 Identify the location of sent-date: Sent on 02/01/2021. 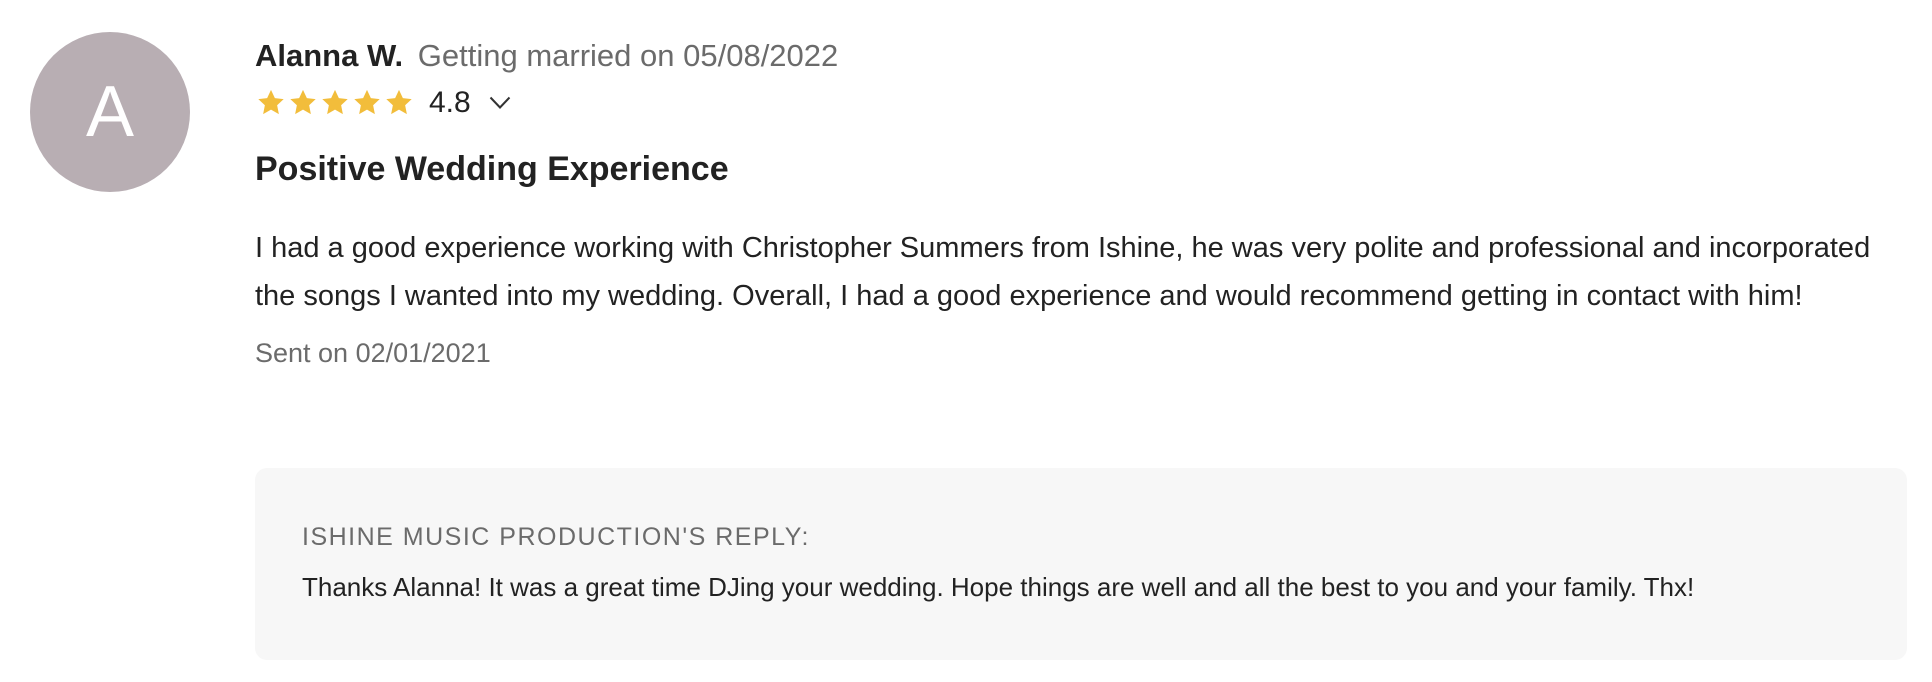
(373, 353).